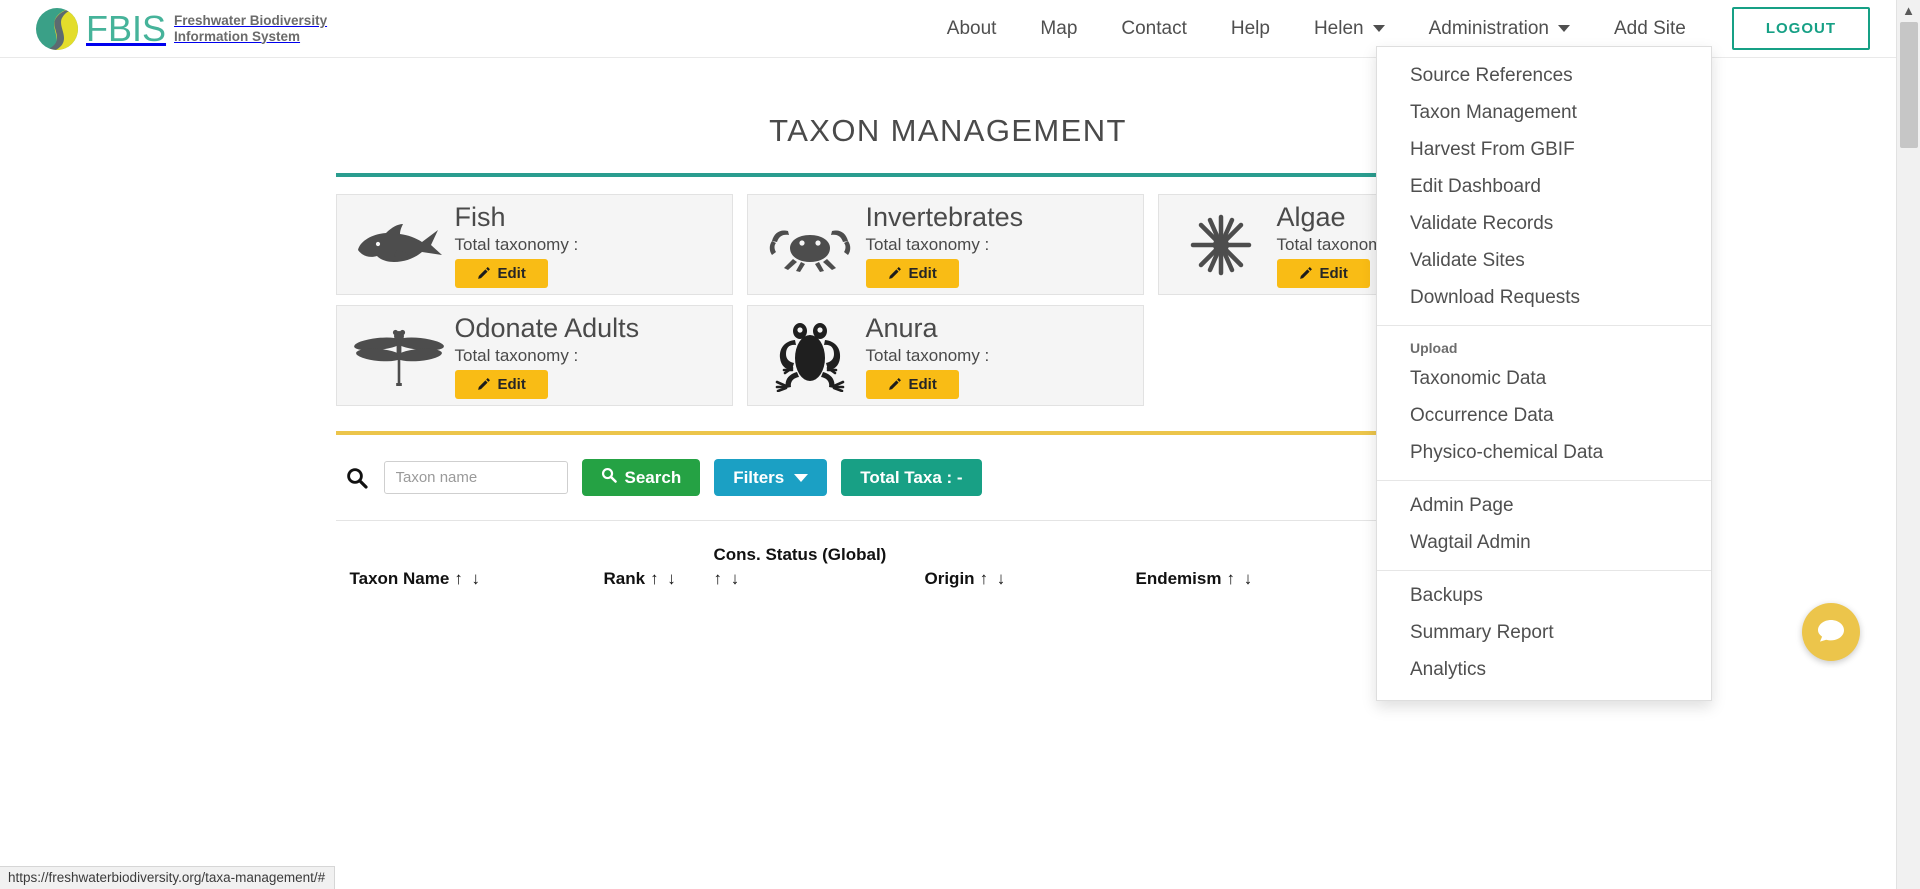  Describe the element at coordinates (1544, 75) in the screenshot. I see `menu-item-source-references: Source References` at that location.